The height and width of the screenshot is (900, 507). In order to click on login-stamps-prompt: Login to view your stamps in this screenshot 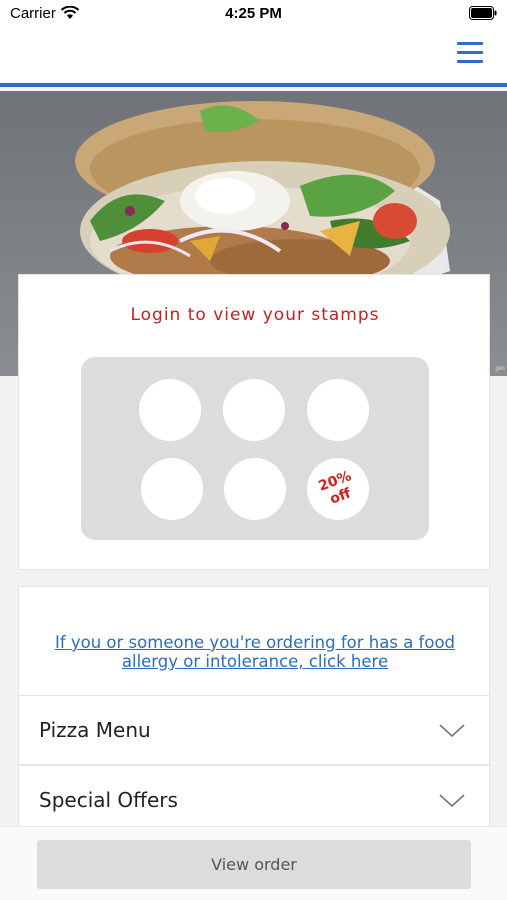, I will do `click(255, 315)`.